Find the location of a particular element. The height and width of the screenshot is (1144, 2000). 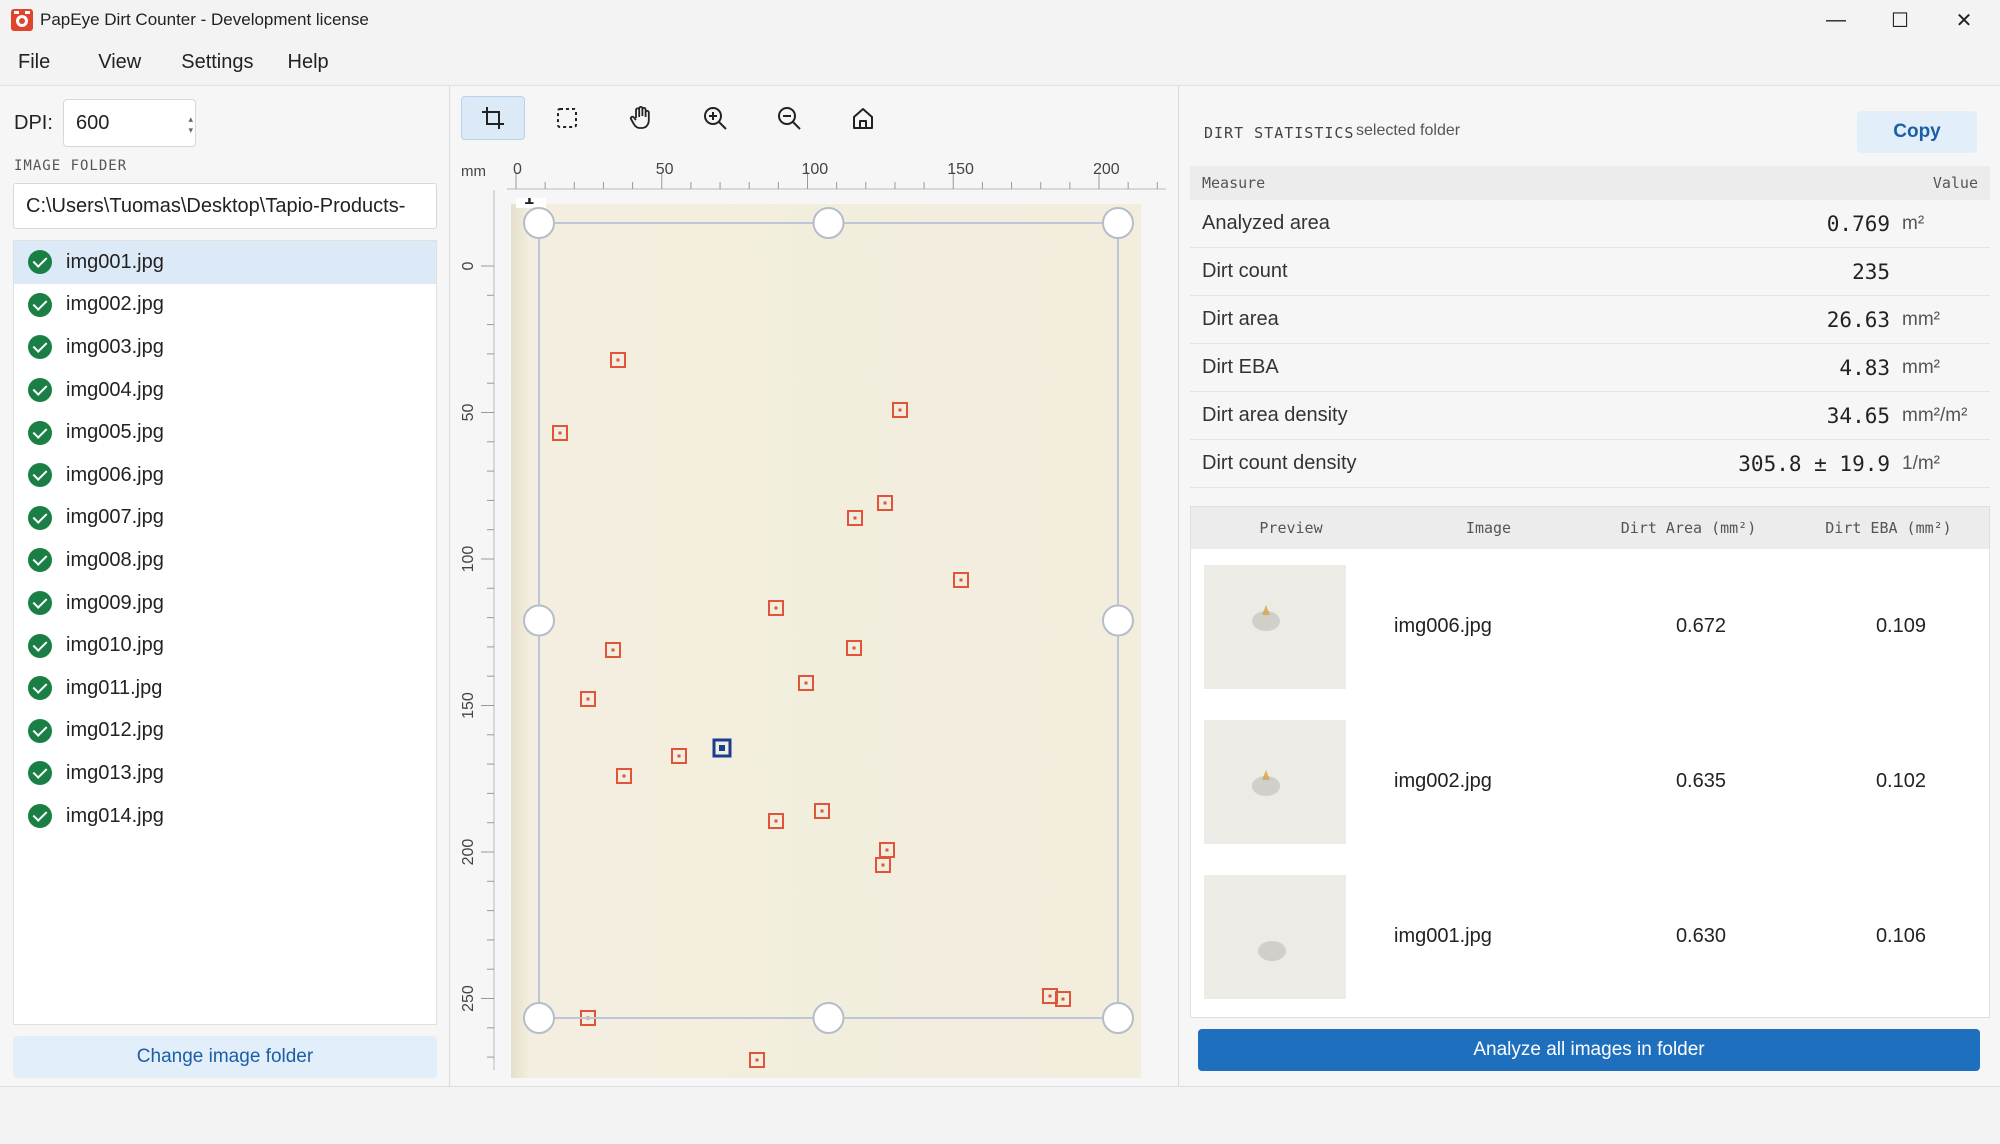

dpi-spin-icon: ▴ ▾ is located at coordinates (190, 125).